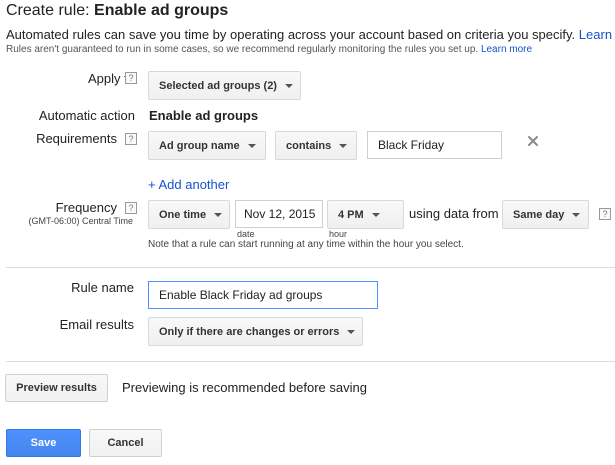 This screenshot has height=465, width=615. I want to click on cancel-label: Cancel, so click(125, 443).